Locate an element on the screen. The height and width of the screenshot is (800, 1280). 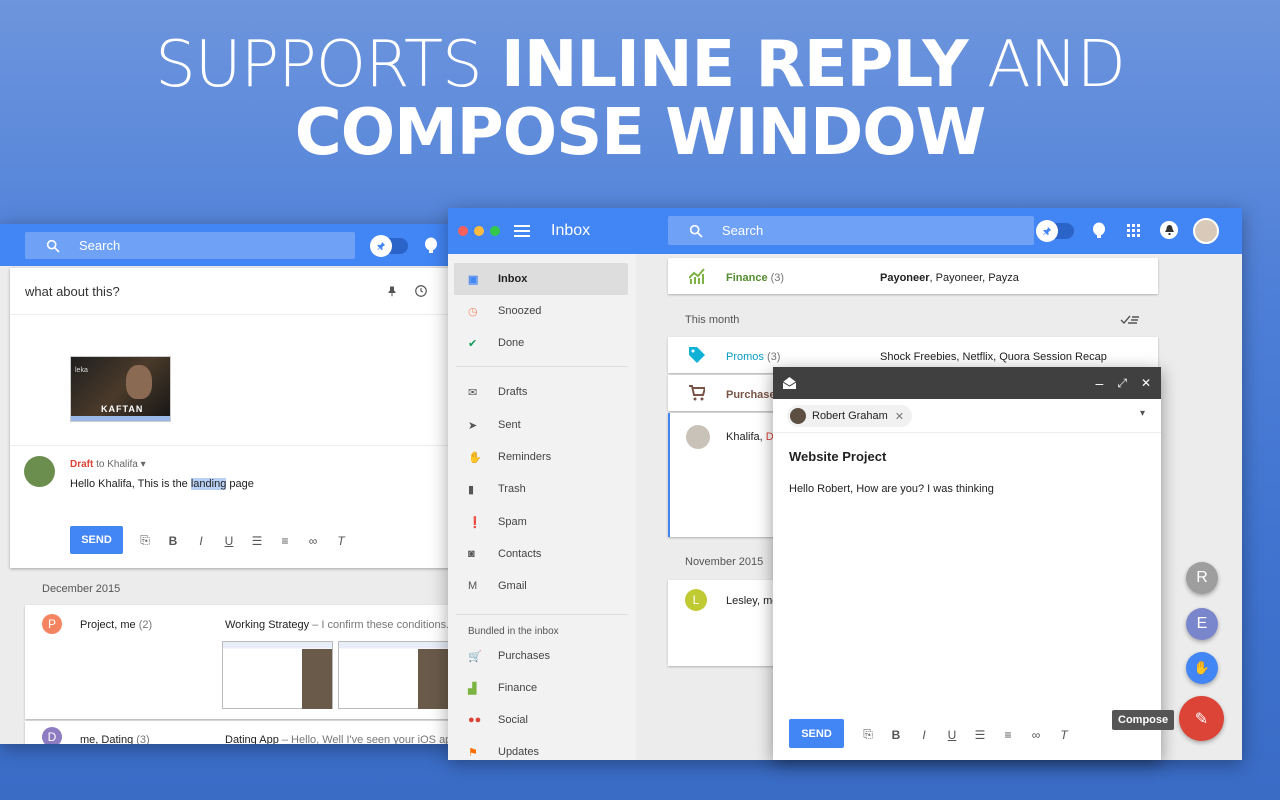
bundle-label: Finance is located at coordinates (747, 278).